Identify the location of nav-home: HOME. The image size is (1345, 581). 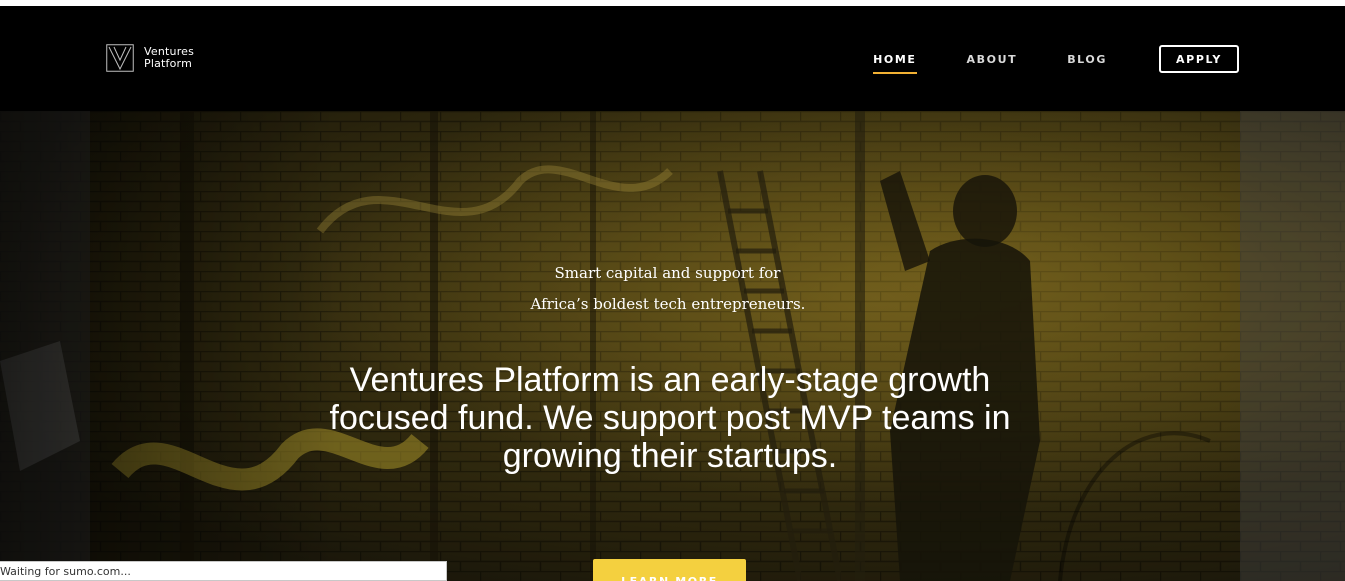
(895, 63).